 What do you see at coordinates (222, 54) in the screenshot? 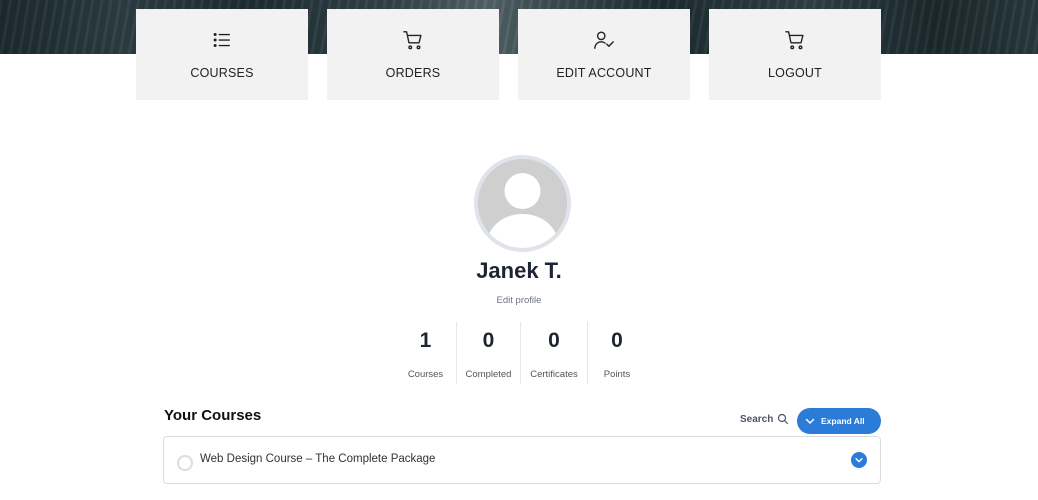
I see `nav-tile-courses: COURSES` at bounding box center [222, 54].